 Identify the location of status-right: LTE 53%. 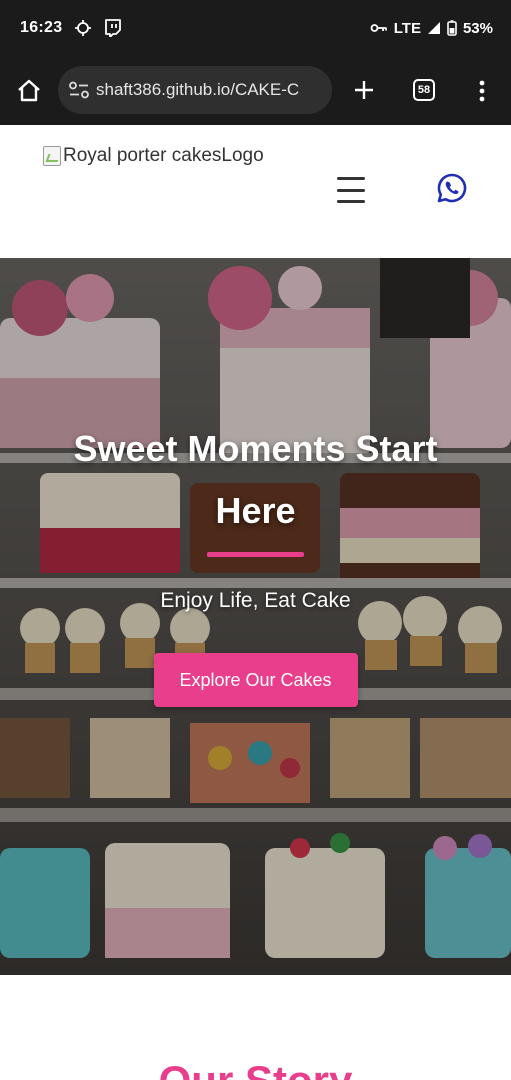
(431, 28).